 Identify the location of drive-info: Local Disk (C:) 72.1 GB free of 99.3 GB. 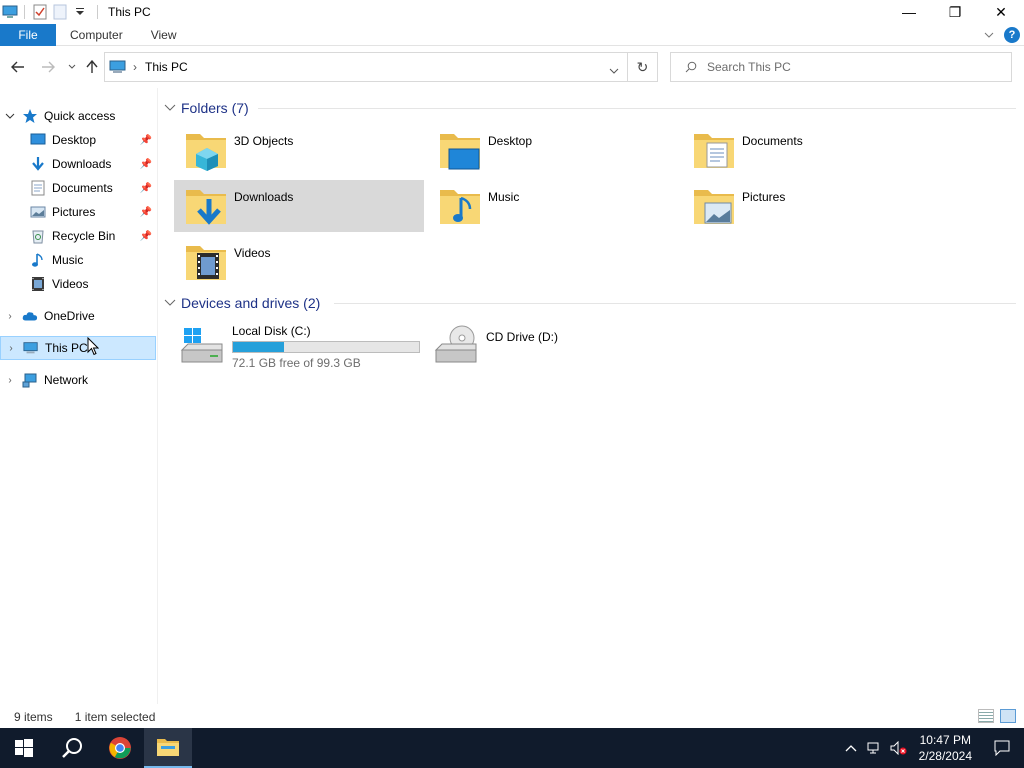
(326, 345).